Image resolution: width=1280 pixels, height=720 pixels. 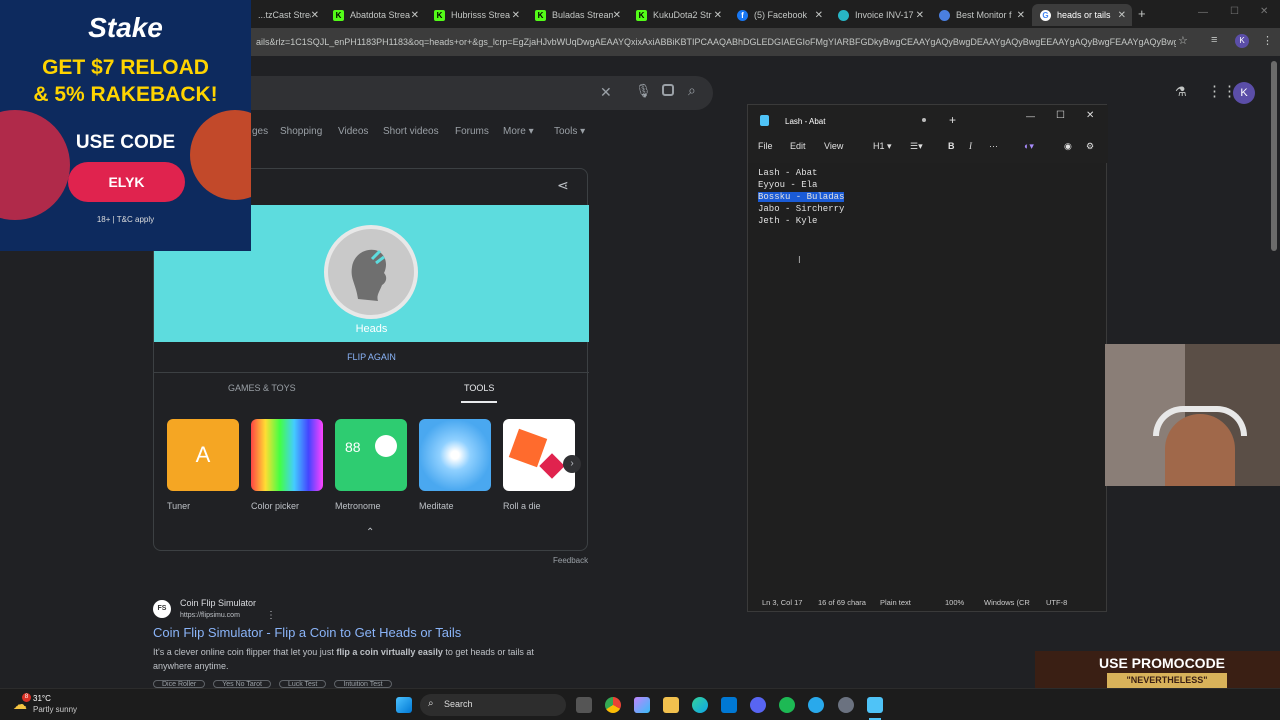 I want to click on browser-tab: K Abatdota Strea ✕, so click(x=375, y=15).